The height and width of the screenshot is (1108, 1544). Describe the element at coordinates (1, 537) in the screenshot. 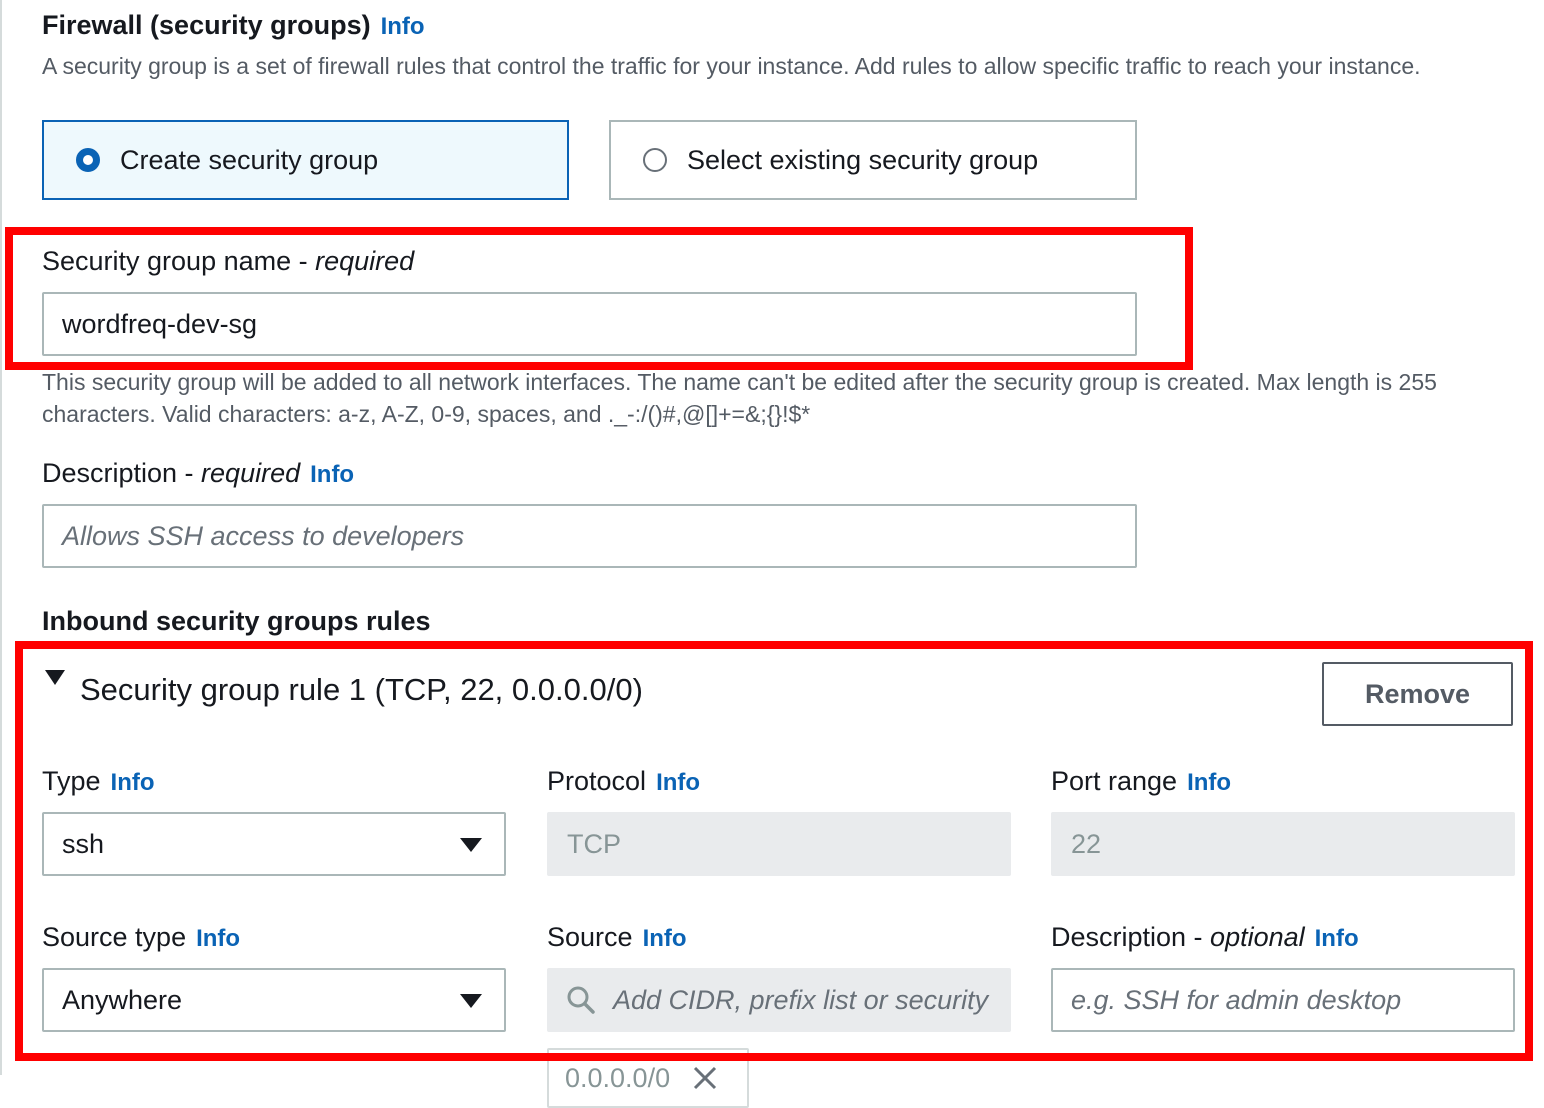

I see `left-border` at that location.